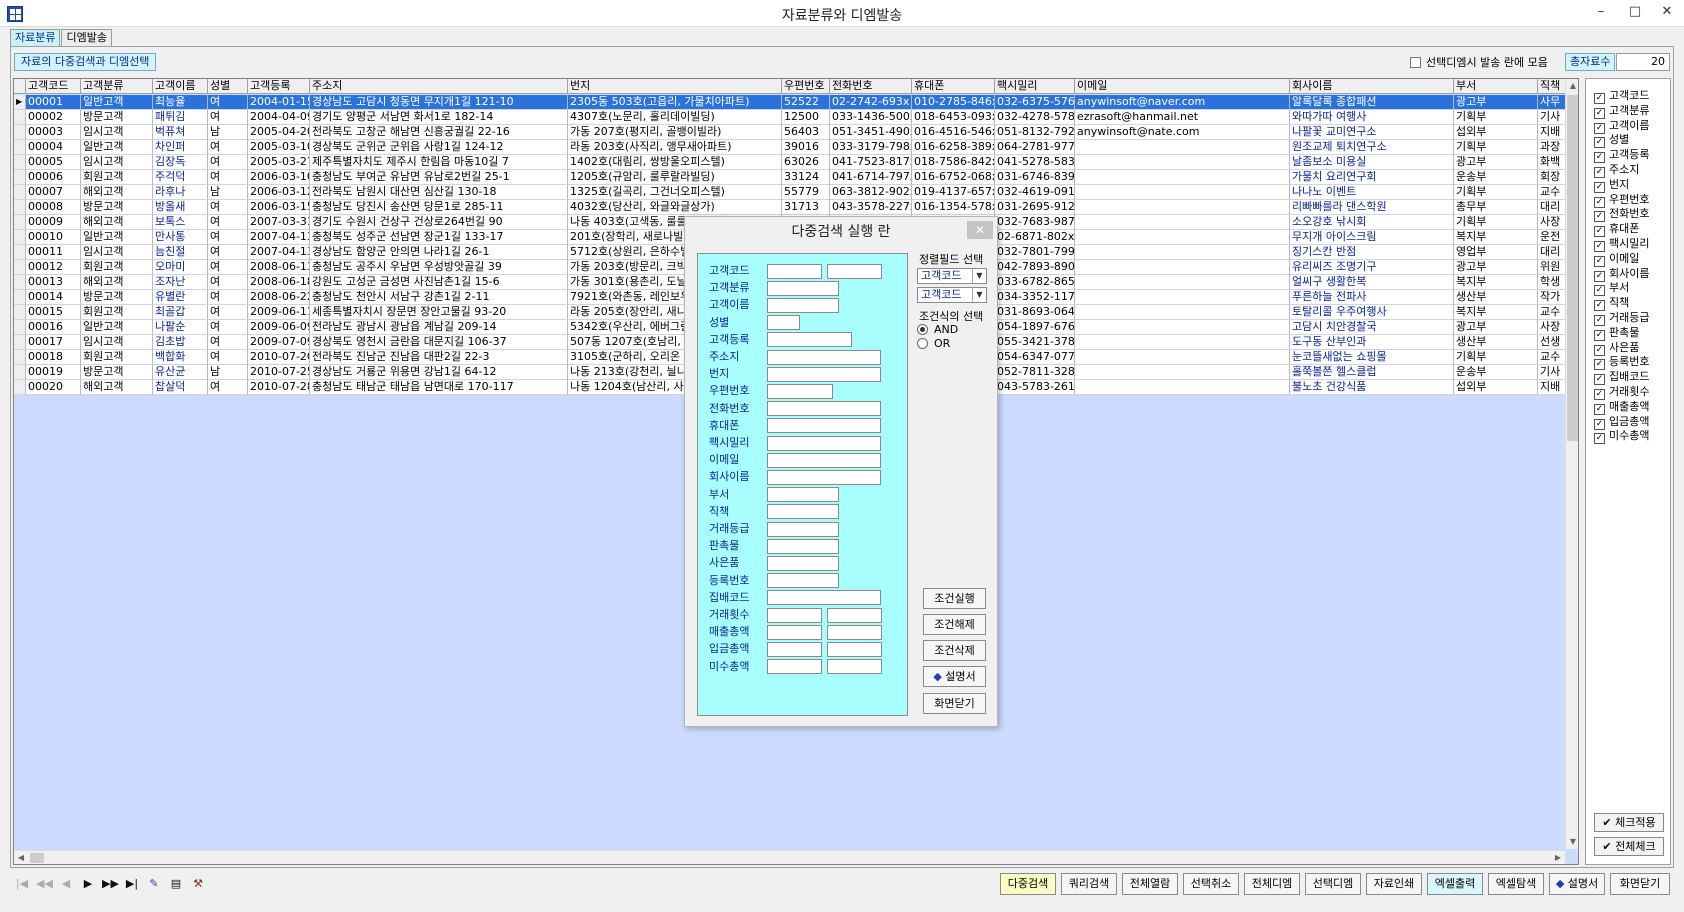 The image size is (1684, 912). Describe the element at coordinates (37, 858) in the screenshot. I see `horizontal-scroll-thumb` at that location.